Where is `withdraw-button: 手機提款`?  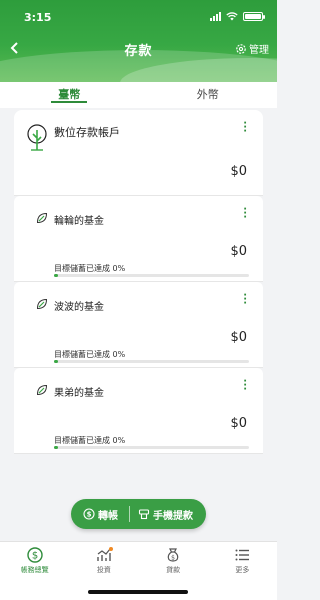
withdraw-button: 手機提款 is located at coordinates (161, 514).